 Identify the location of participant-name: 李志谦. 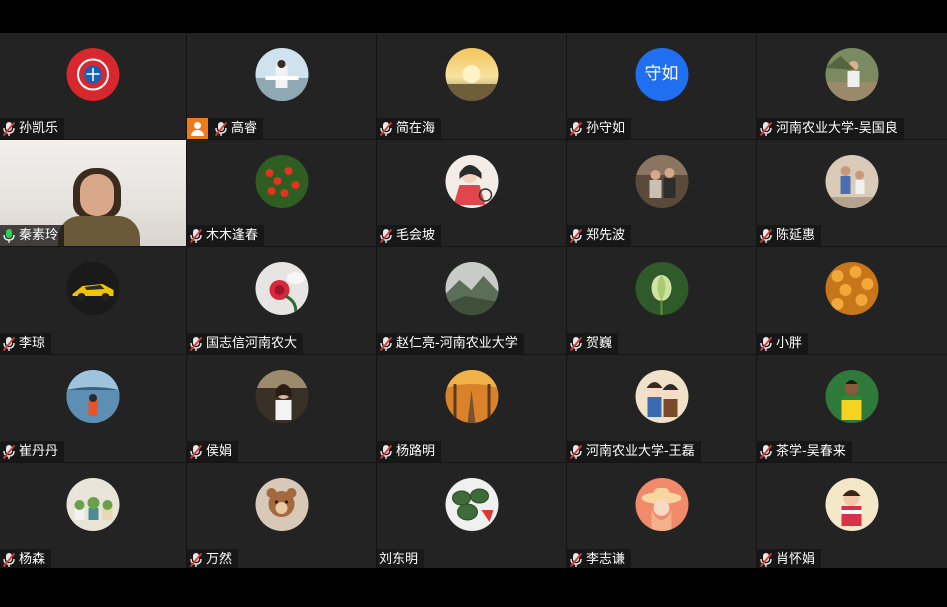
(606, 559).